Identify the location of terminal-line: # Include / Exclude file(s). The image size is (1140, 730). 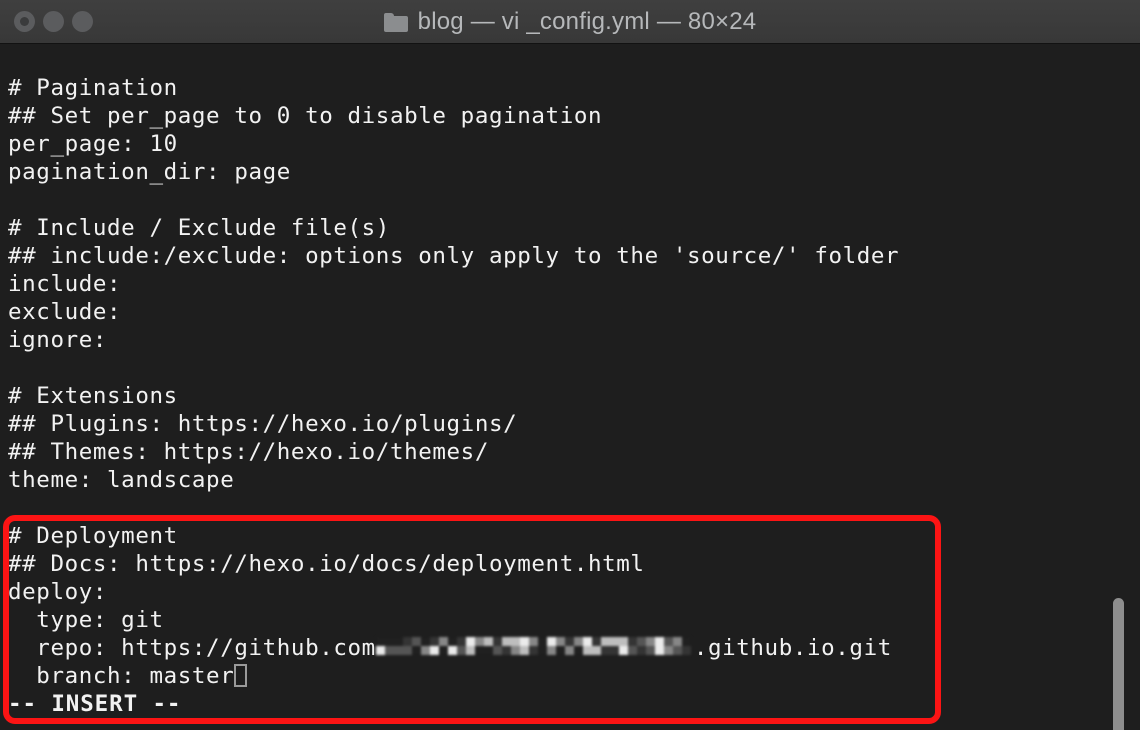
(199, 228).